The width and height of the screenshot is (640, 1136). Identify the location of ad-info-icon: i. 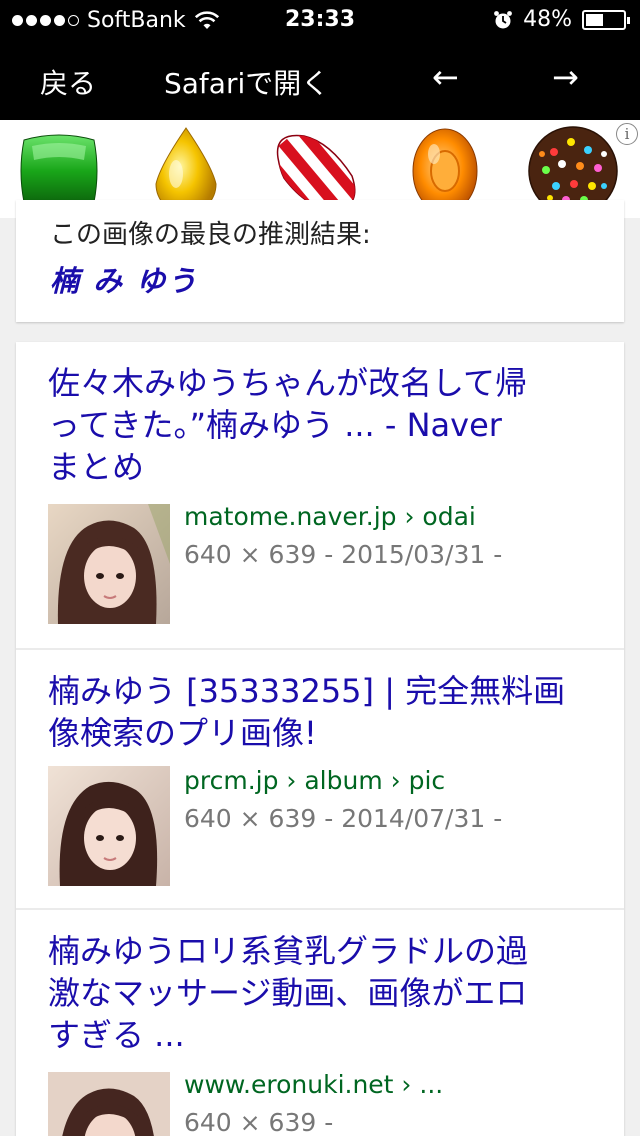
(627, 134).